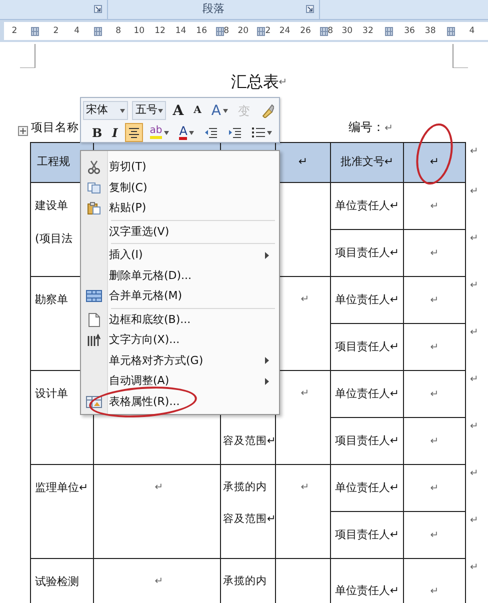  Describe the element at coordinates (159, 132) in the screenshot. I see `highlight-button: ab` at that location.